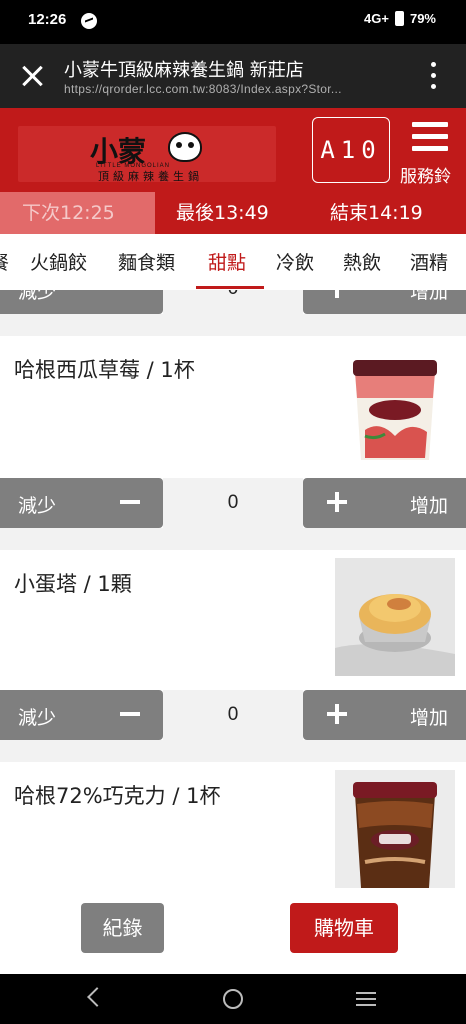 The width and height of the screenshot is (466, 1024). Describe the element at coordinates (344, 928) in the screenshot. I see `shopping-cart-button: 購物車` at that location.